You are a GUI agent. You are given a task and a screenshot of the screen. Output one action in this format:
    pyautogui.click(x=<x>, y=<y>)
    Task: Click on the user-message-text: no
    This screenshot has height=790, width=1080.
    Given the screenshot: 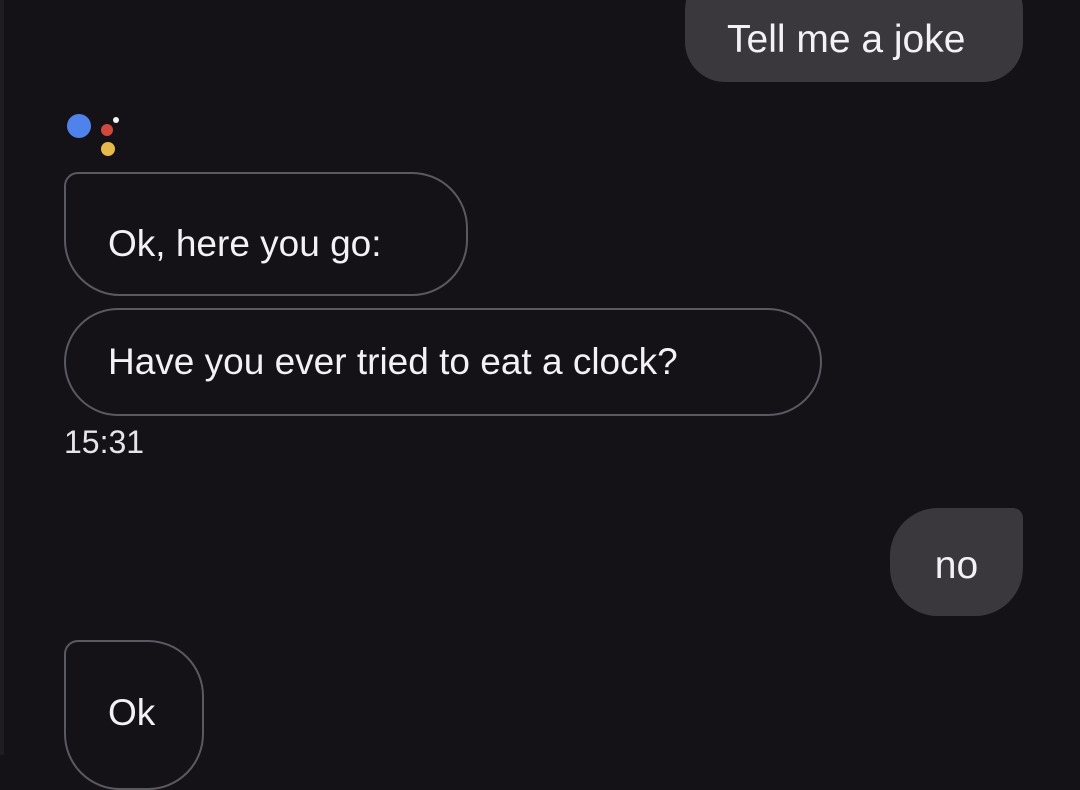 What is the action you would take?
    pyautogui.click(x=956, y=565)
    